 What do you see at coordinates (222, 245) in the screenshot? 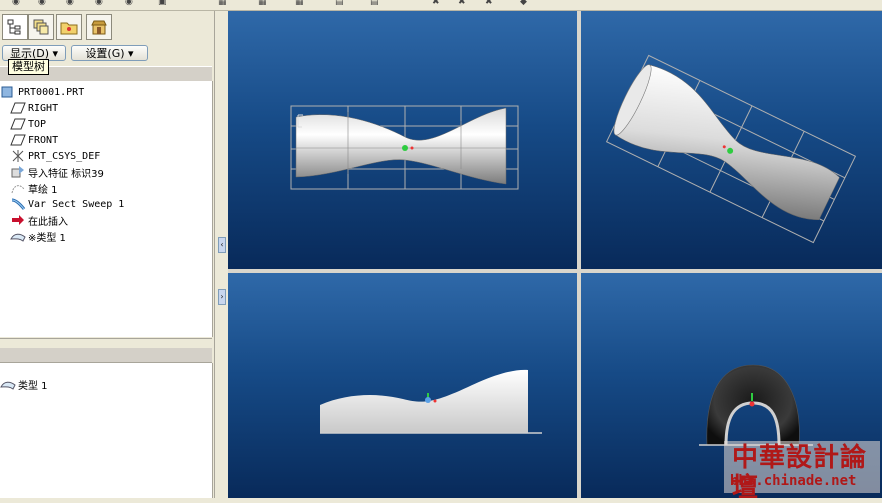
I see `collapse-left-icon: ‹` at bounding box center [222, 245].